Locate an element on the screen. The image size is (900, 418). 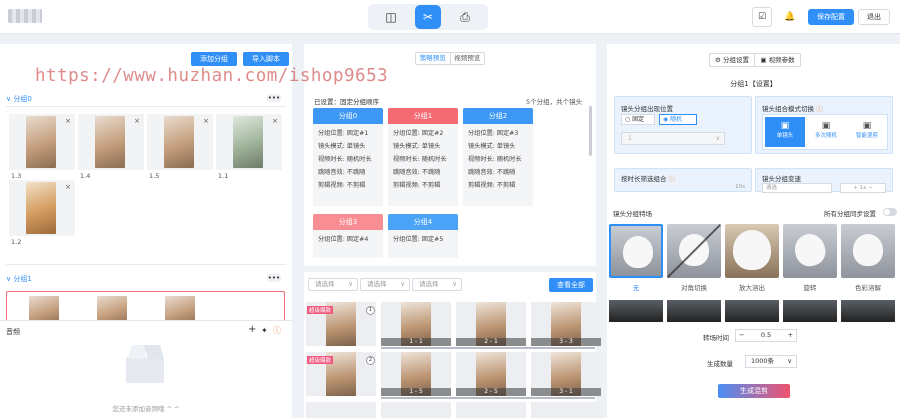
tab-strategy: 策略预览 is located at coordinates (433, 58).